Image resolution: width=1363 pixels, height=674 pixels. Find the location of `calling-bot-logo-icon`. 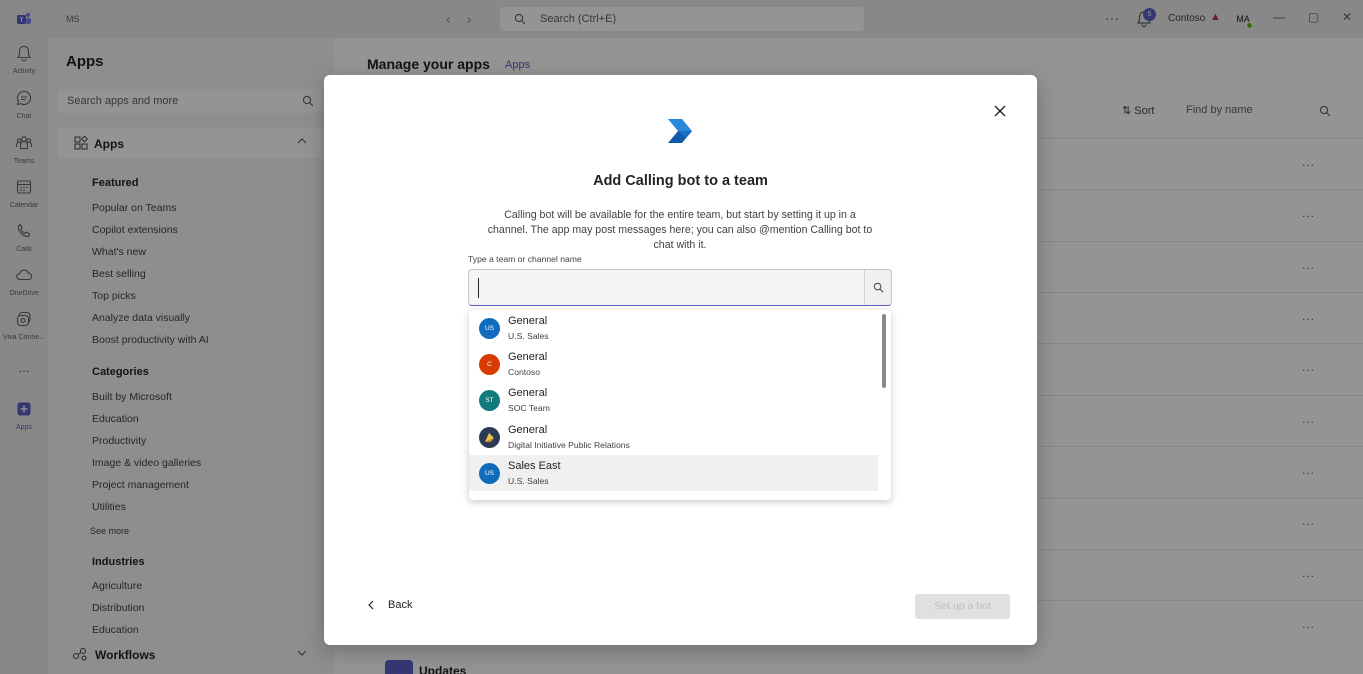

calling-bot-logo-icon is located at coordinates (680, 131).